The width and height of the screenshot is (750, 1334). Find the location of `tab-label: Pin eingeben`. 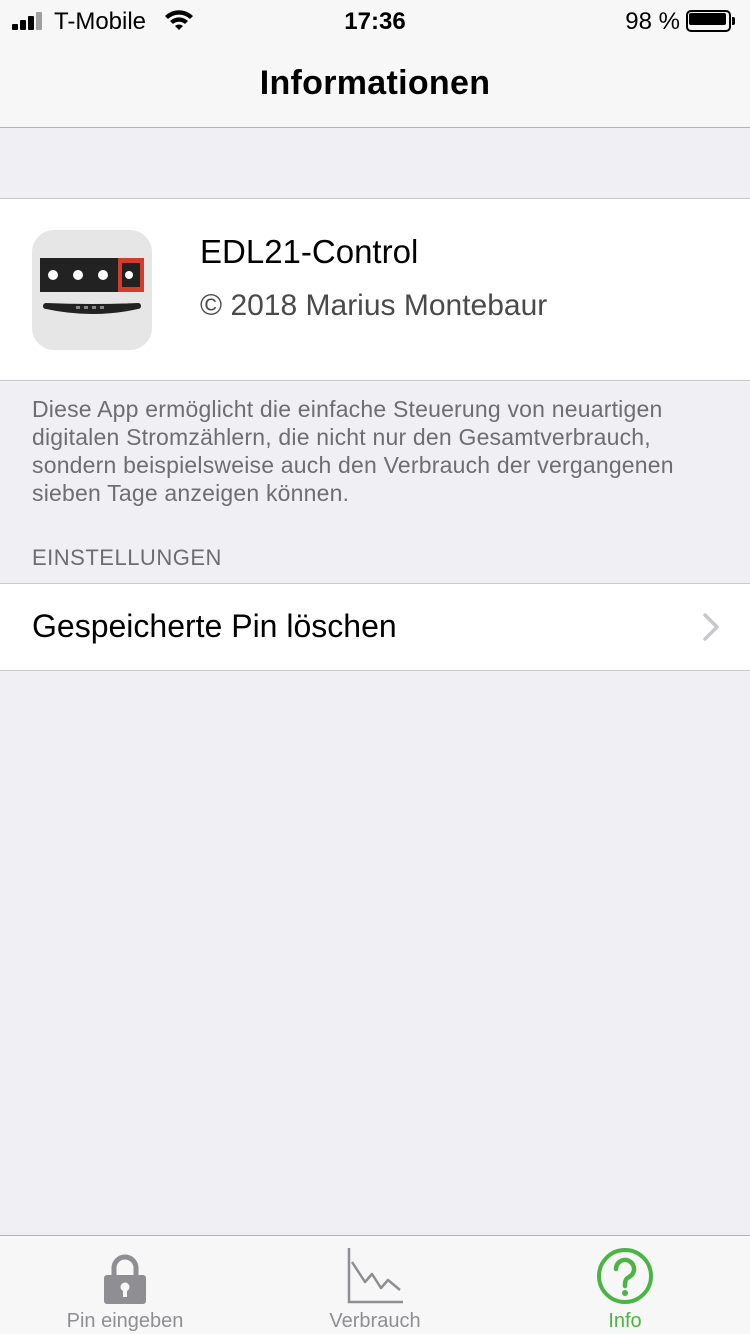

tab-label: Pin eingeben is located at coordinates (125, 1321).